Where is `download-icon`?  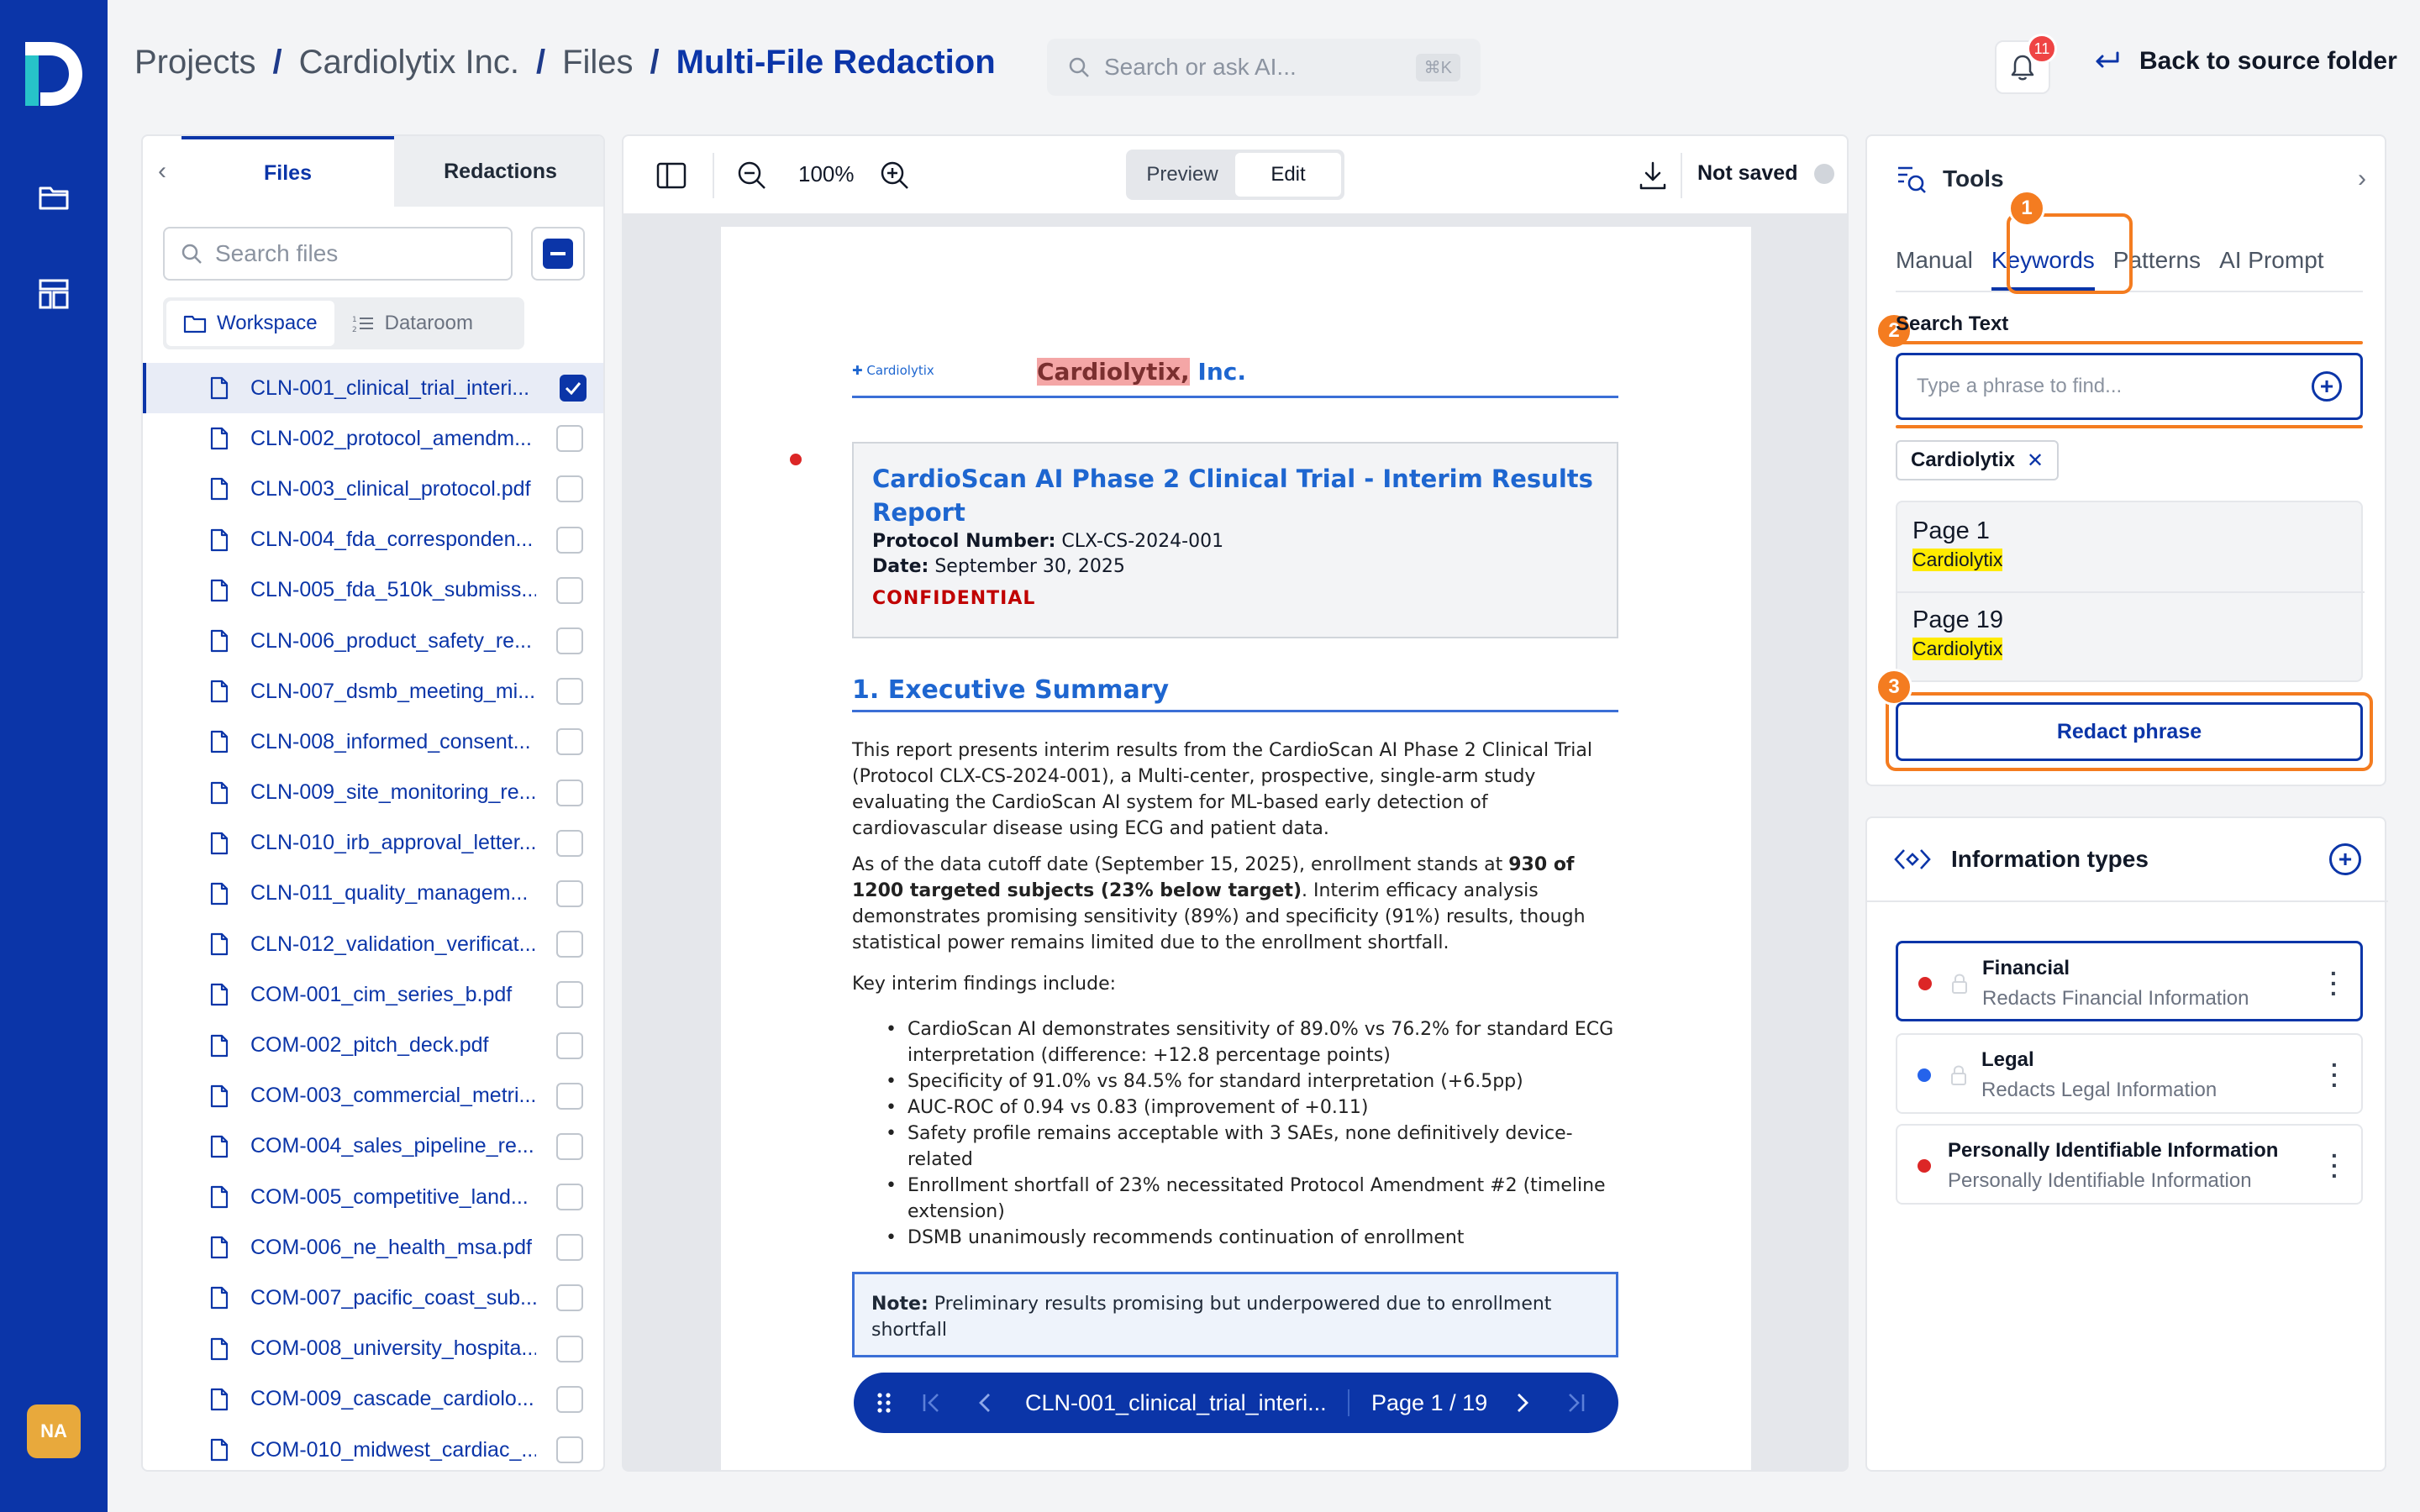 download-icon is located at coordinates (1653, 176).